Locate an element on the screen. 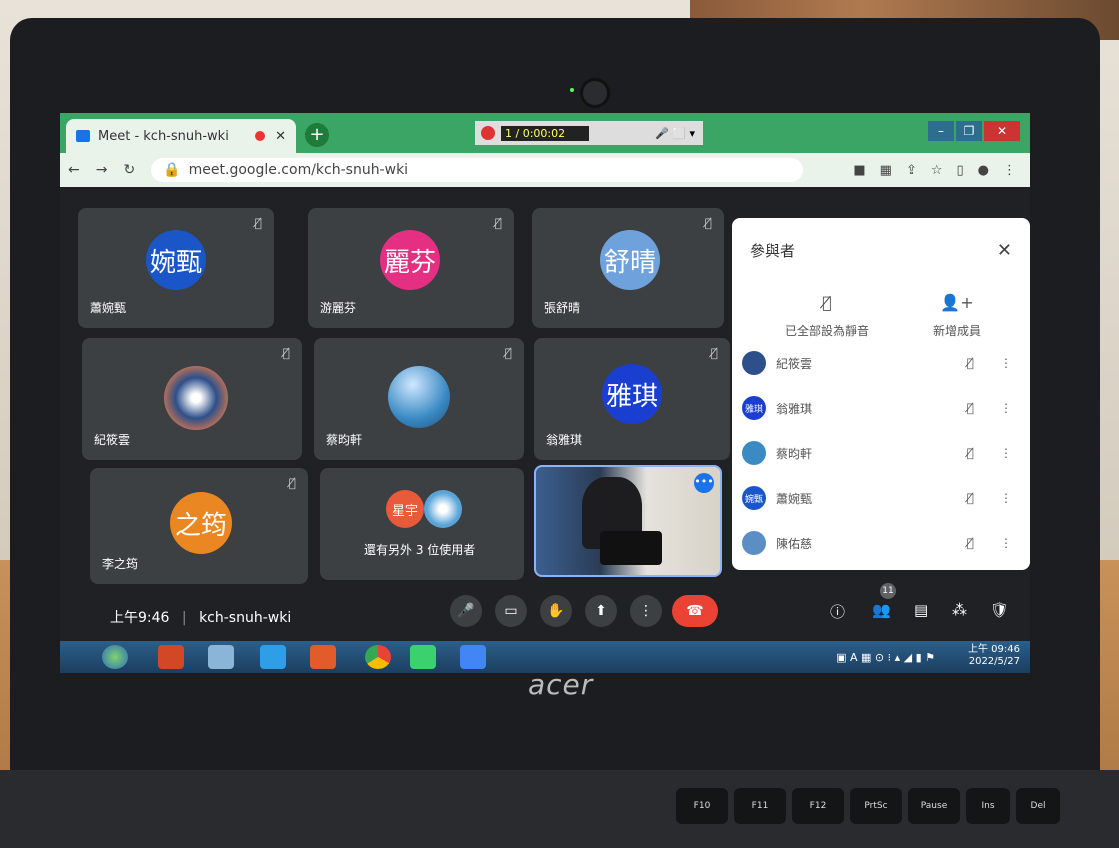  camera-toggle-button: ▭ is located at coordinates (511, 611).